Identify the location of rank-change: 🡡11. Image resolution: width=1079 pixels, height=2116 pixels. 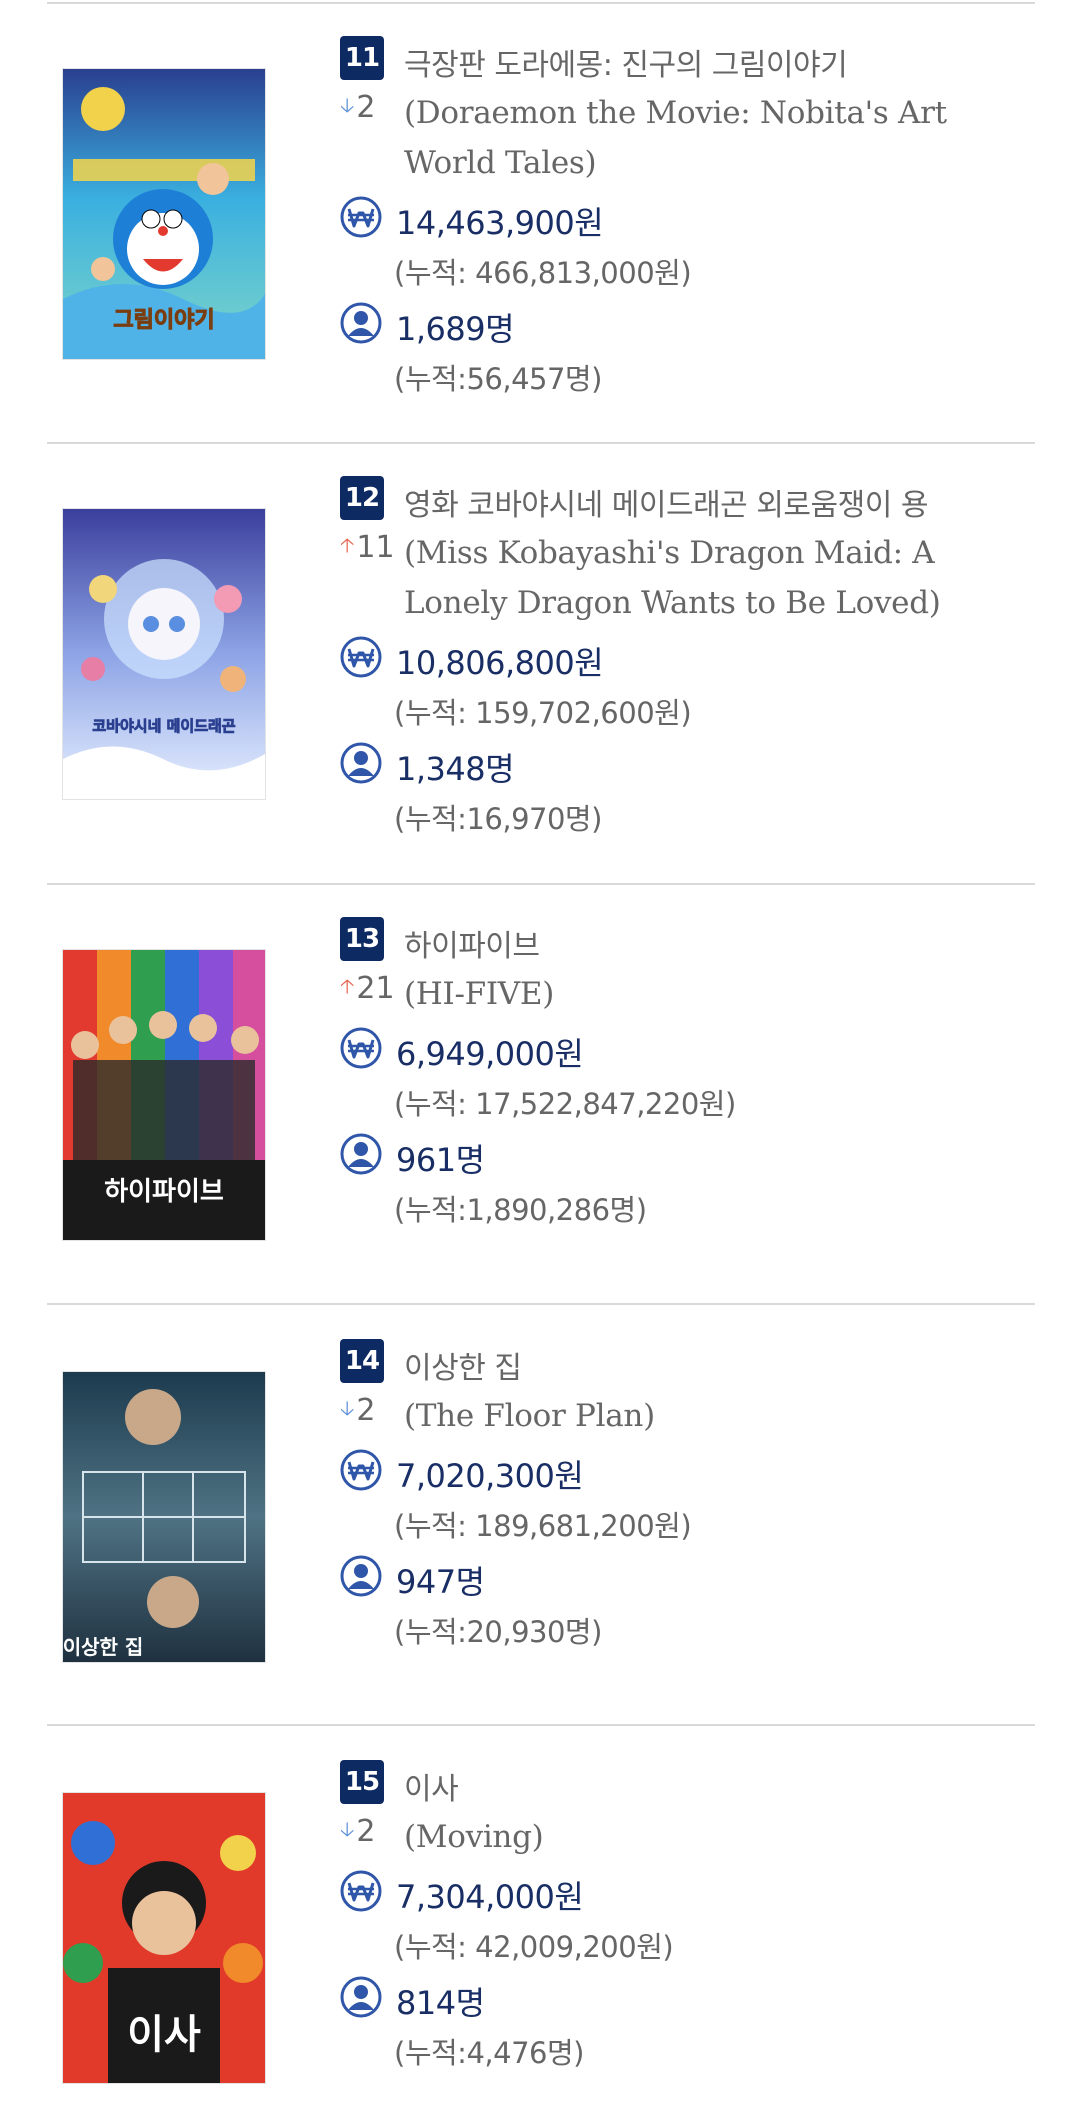
(370, 547).